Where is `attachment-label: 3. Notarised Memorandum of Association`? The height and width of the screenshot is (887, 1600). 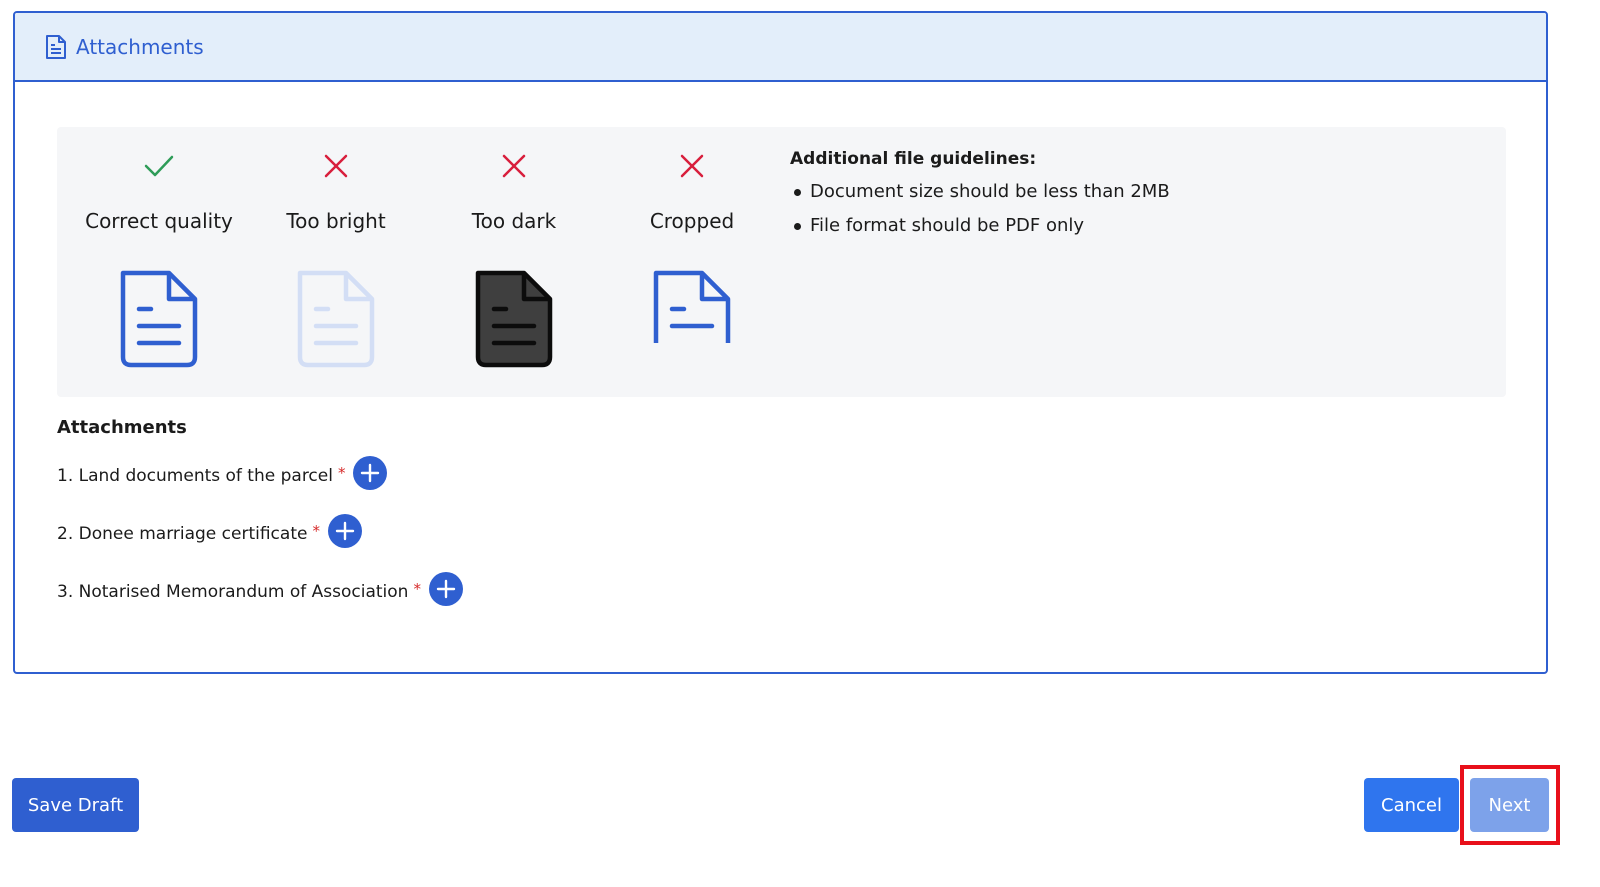
attachment-label: 3. Notarised Memorandum of Association is located at coordinates (233, 592).